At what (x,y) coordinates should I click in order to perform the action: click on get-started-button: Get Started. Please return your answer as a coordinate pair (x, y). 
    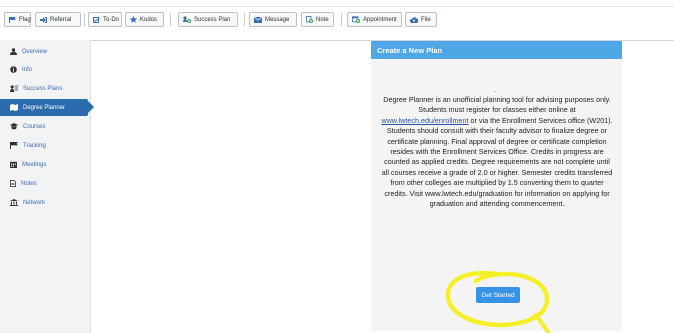
    Looking at the image, I should click on (498, 295).